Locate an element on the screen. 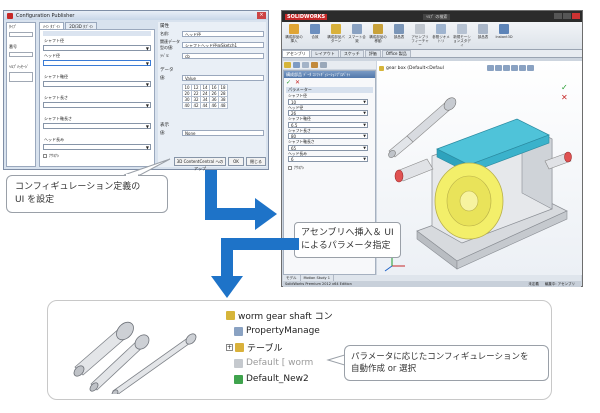  tab-layout: レイアウト is located at coordinates (324, 53).